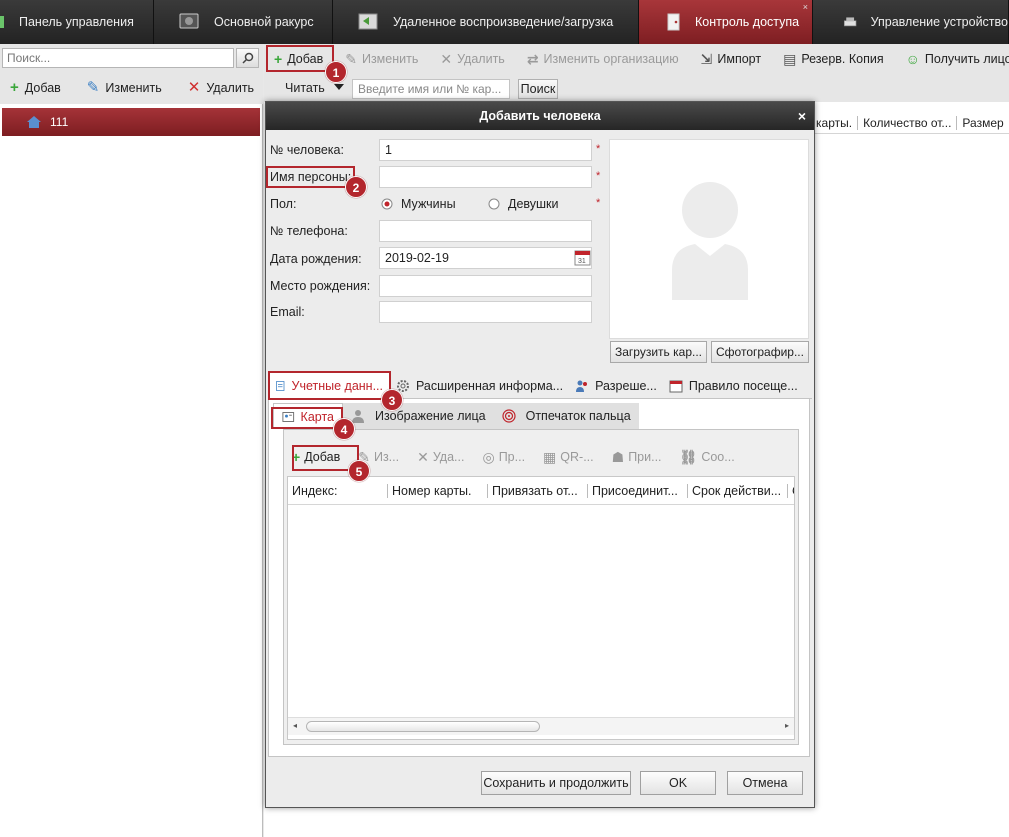 Image resolution: width=1009 pixels, height=837 pixels. Describe the element at coordinates (35, 87) in the screenshot. I see `add-org-button: + Добав` at that location.